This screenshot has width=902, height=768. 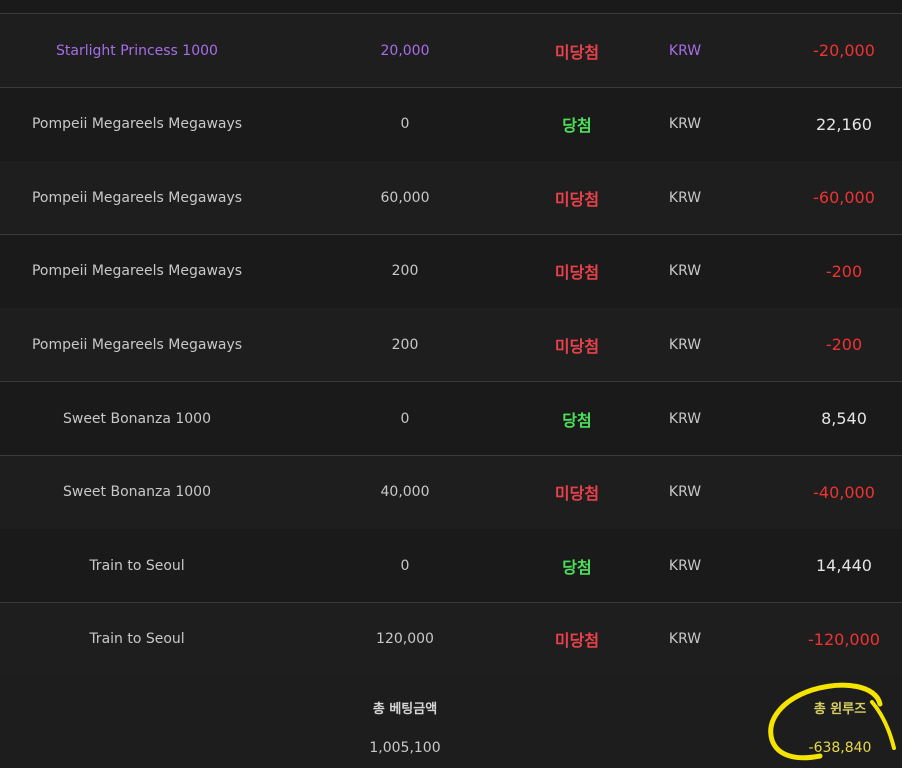 What do you see at coordinates (137, 50) in the screenshot?
I see `game-name-cell: Starlight Princess 1000` at bounding box center [137, 50].